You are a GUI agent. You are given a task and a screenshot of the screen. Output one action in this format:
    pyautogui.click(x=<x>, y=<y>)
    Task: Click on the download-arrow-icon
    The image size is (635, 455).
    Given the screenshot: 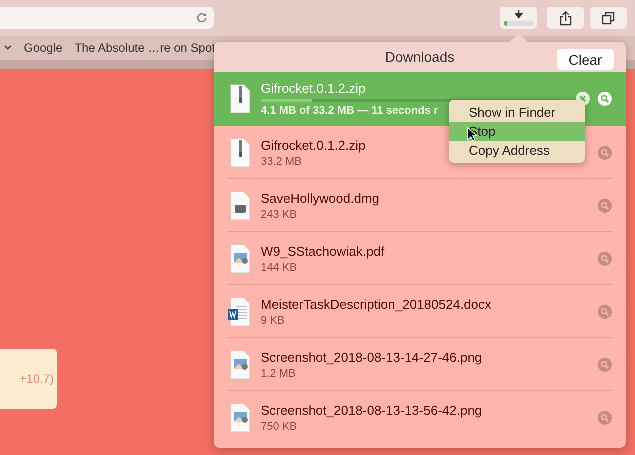 What is the action you would take?
    pyautogui.click(x=518, y=14)
    